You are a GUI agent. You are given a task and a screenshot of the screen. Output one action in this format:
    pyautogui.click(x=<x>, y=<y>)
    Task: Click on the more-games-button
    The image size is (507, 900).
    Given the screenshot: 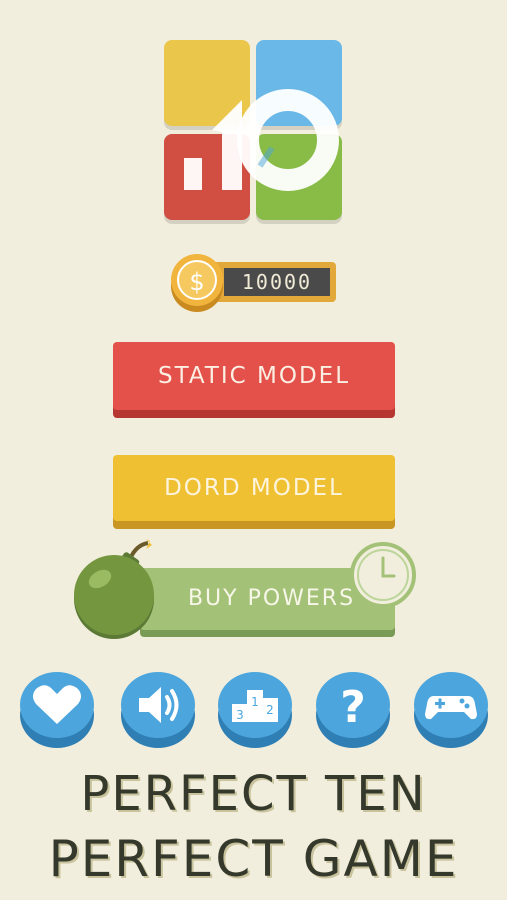 What is the action you would take?
    pyautogui.click(x=451, y=712)
    